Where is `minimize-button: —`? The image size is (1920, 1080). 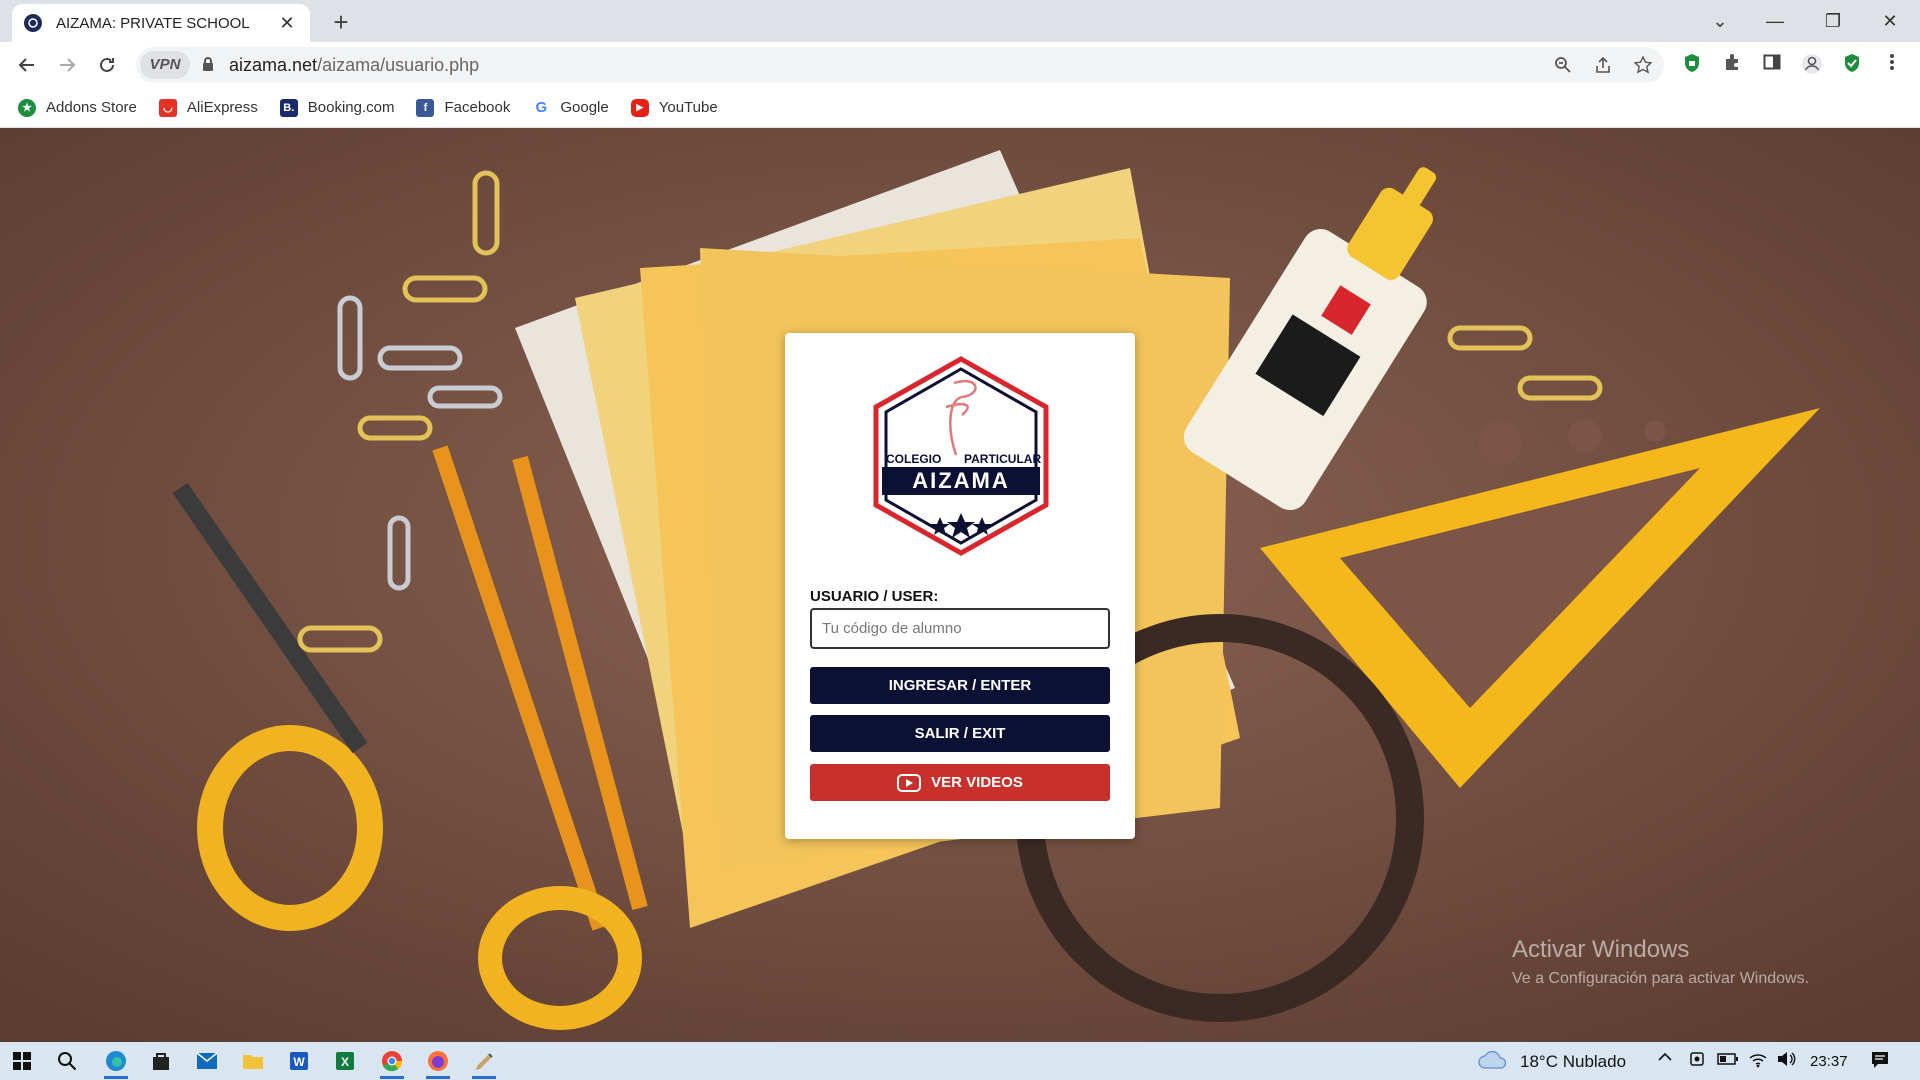
minimize-button: — is located at coordinates (1775, 21).